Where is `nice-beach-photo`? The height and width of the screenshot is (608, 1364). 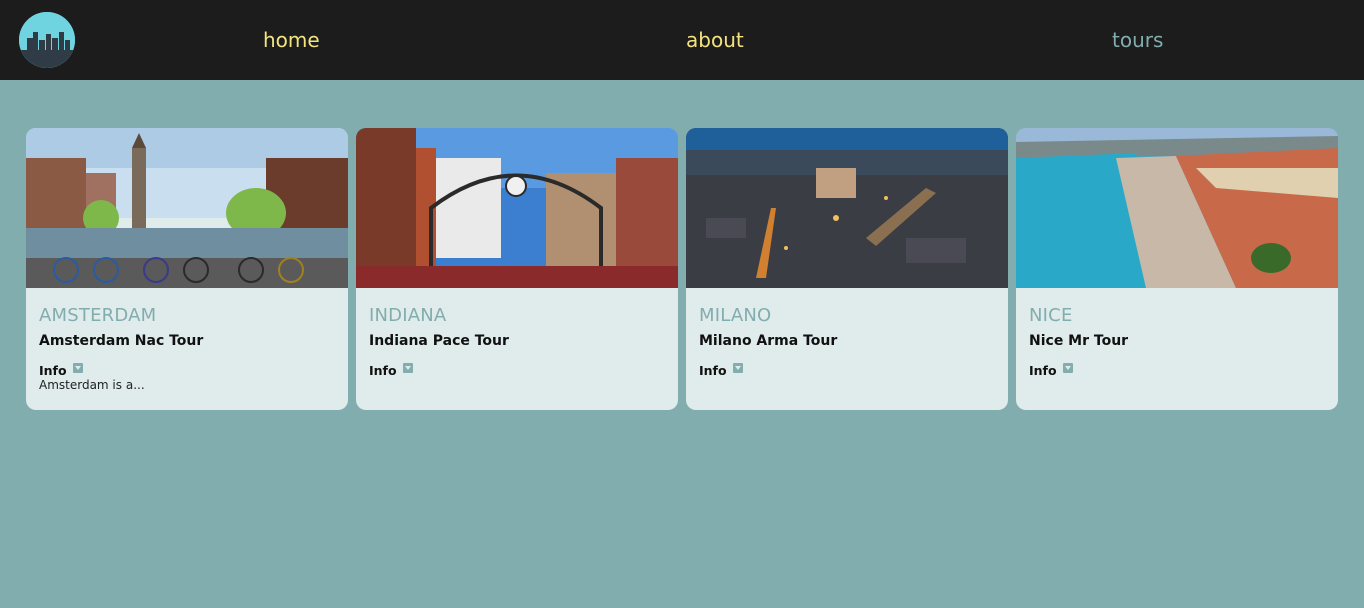
nice-beach-photo is located at coordinates (1177, 208).